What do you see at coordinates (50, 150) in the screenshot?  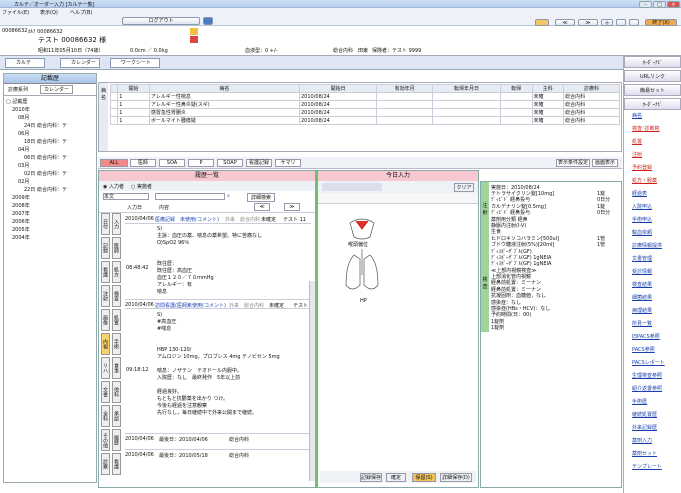 I see `tree-item: 04月` at bounding box center [50, 150].